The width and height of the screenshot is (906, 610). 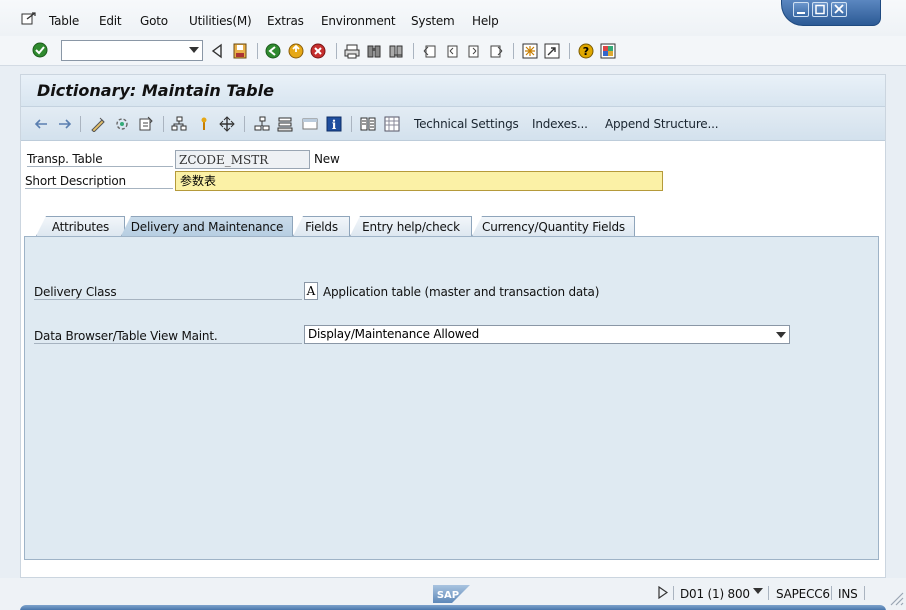 I want to click on transp-table-field: ZCODE_MSTR, so click(x=242, y=159).